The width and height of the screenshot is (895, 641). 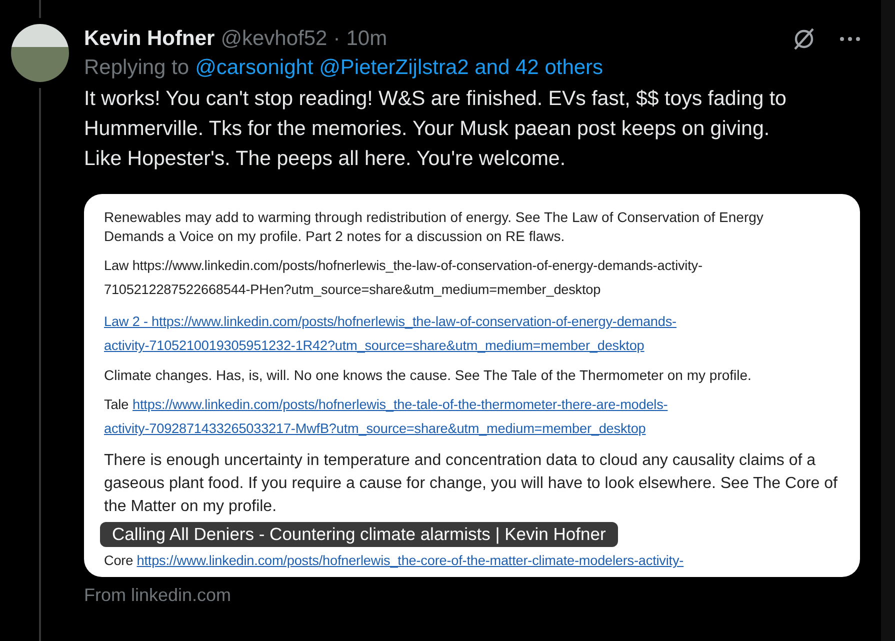 What do you see at coordinates (137, 68) in the screenshot?
I see `replying-label: Replying to` at bounding box center [137, 68].